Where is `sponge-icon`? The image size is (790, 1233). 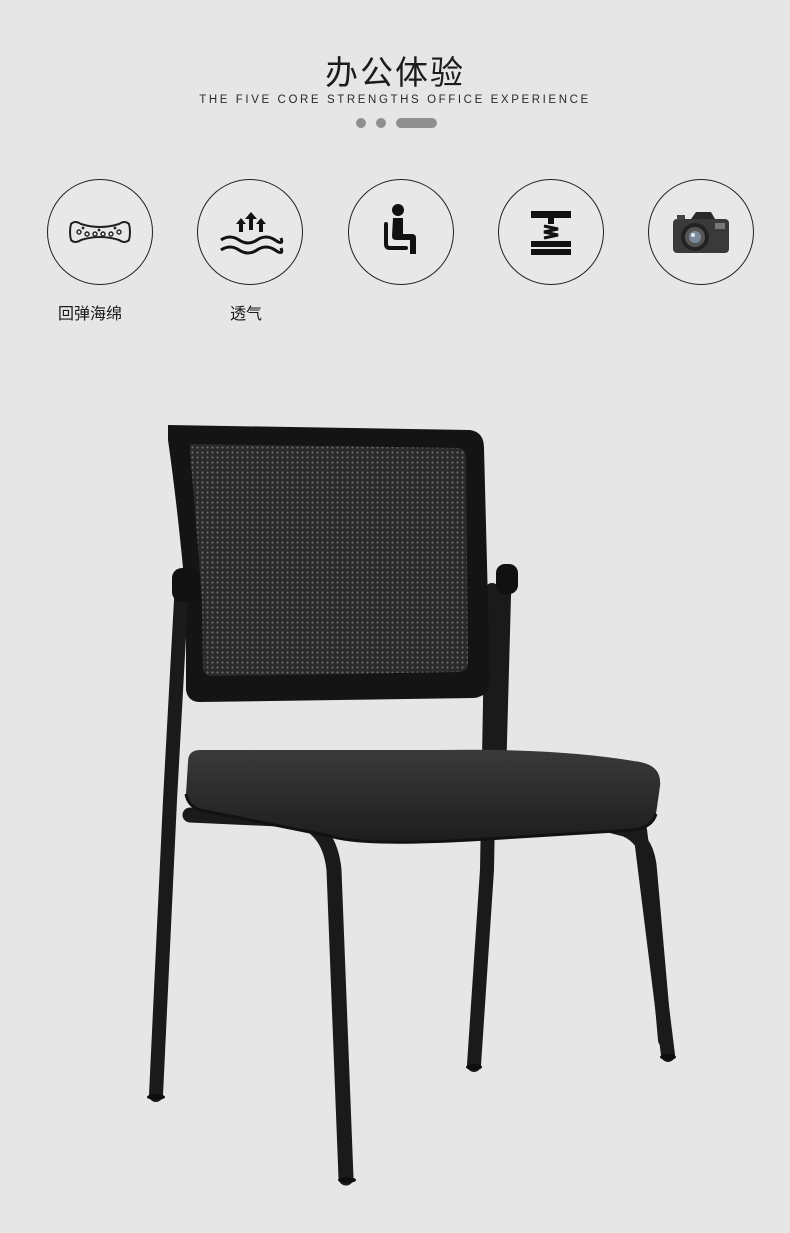
sponge-icon is located at coordinates (100, 232).